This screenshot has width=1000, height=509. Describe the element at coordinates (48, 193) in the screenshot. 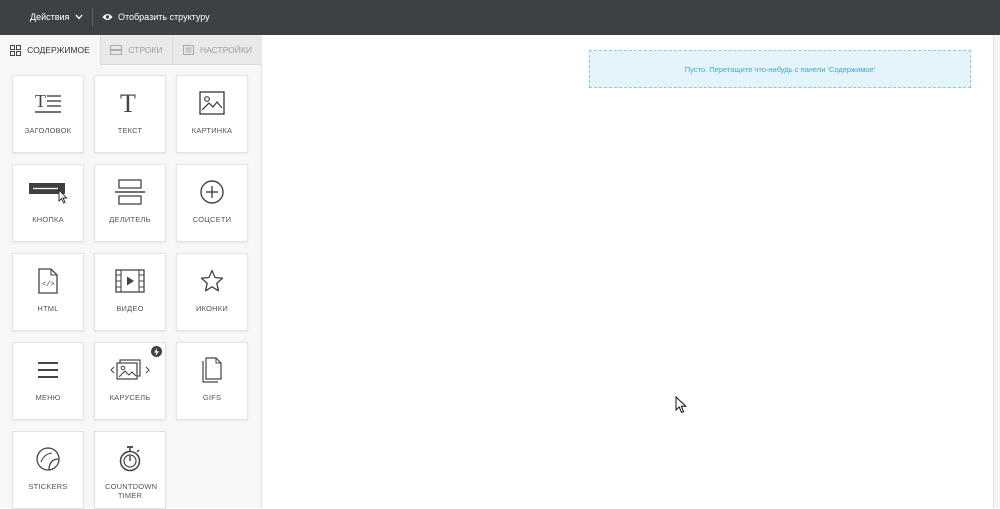

I see `button-icon` at that location.